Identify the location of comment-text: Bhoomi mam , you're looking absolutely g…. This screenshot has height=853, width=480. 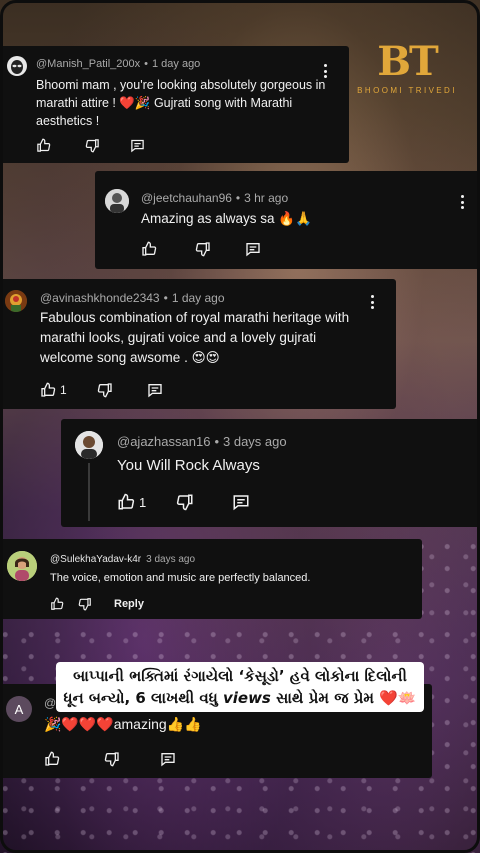
(181, 103).